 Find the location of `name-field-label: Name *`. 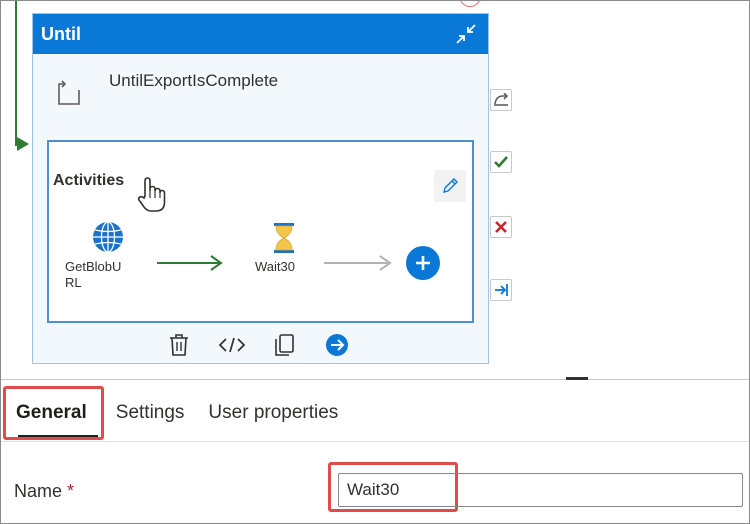

name-field-label: Name * is located at coordinates (44, 491).